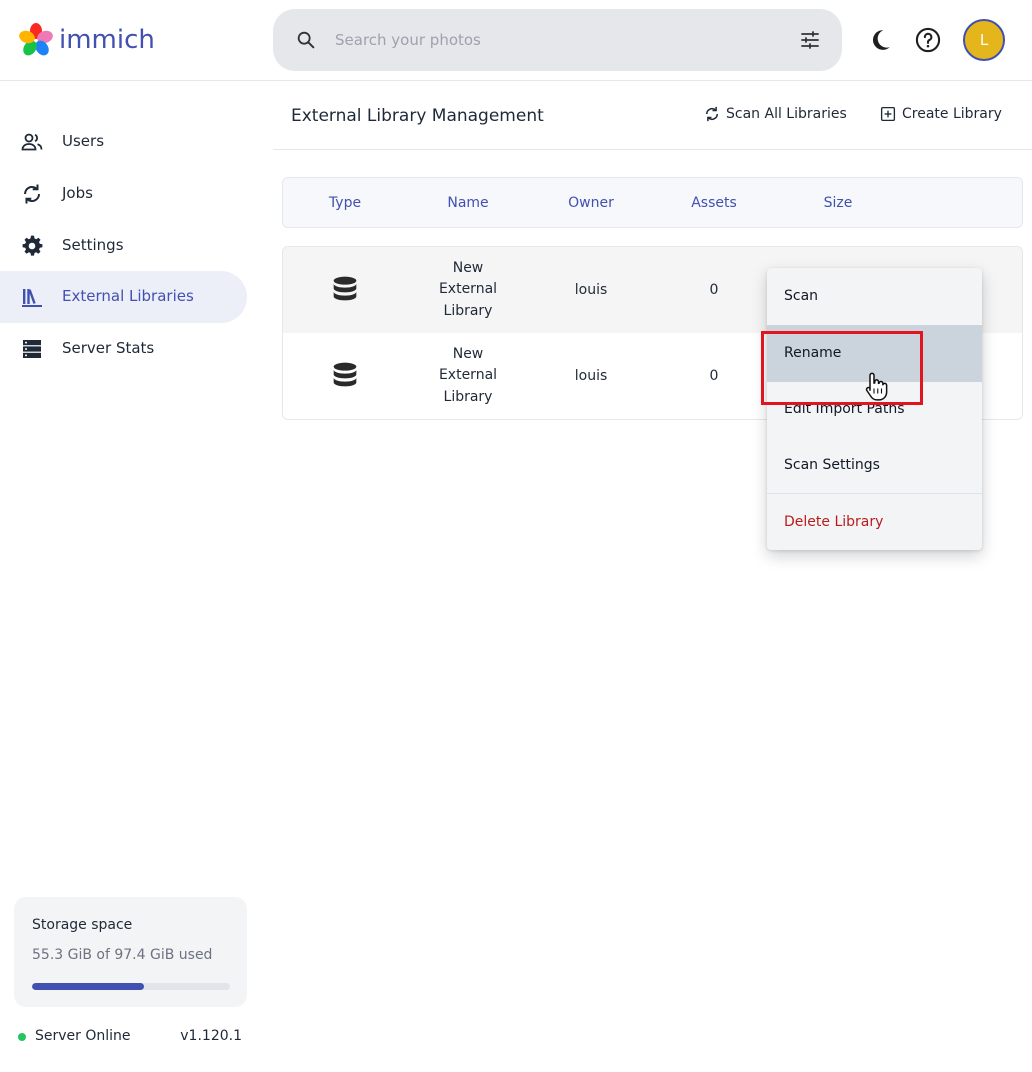  Describe the element at coordinates (107, 40) in the screenshot. I see `app-name: immich` at that location.